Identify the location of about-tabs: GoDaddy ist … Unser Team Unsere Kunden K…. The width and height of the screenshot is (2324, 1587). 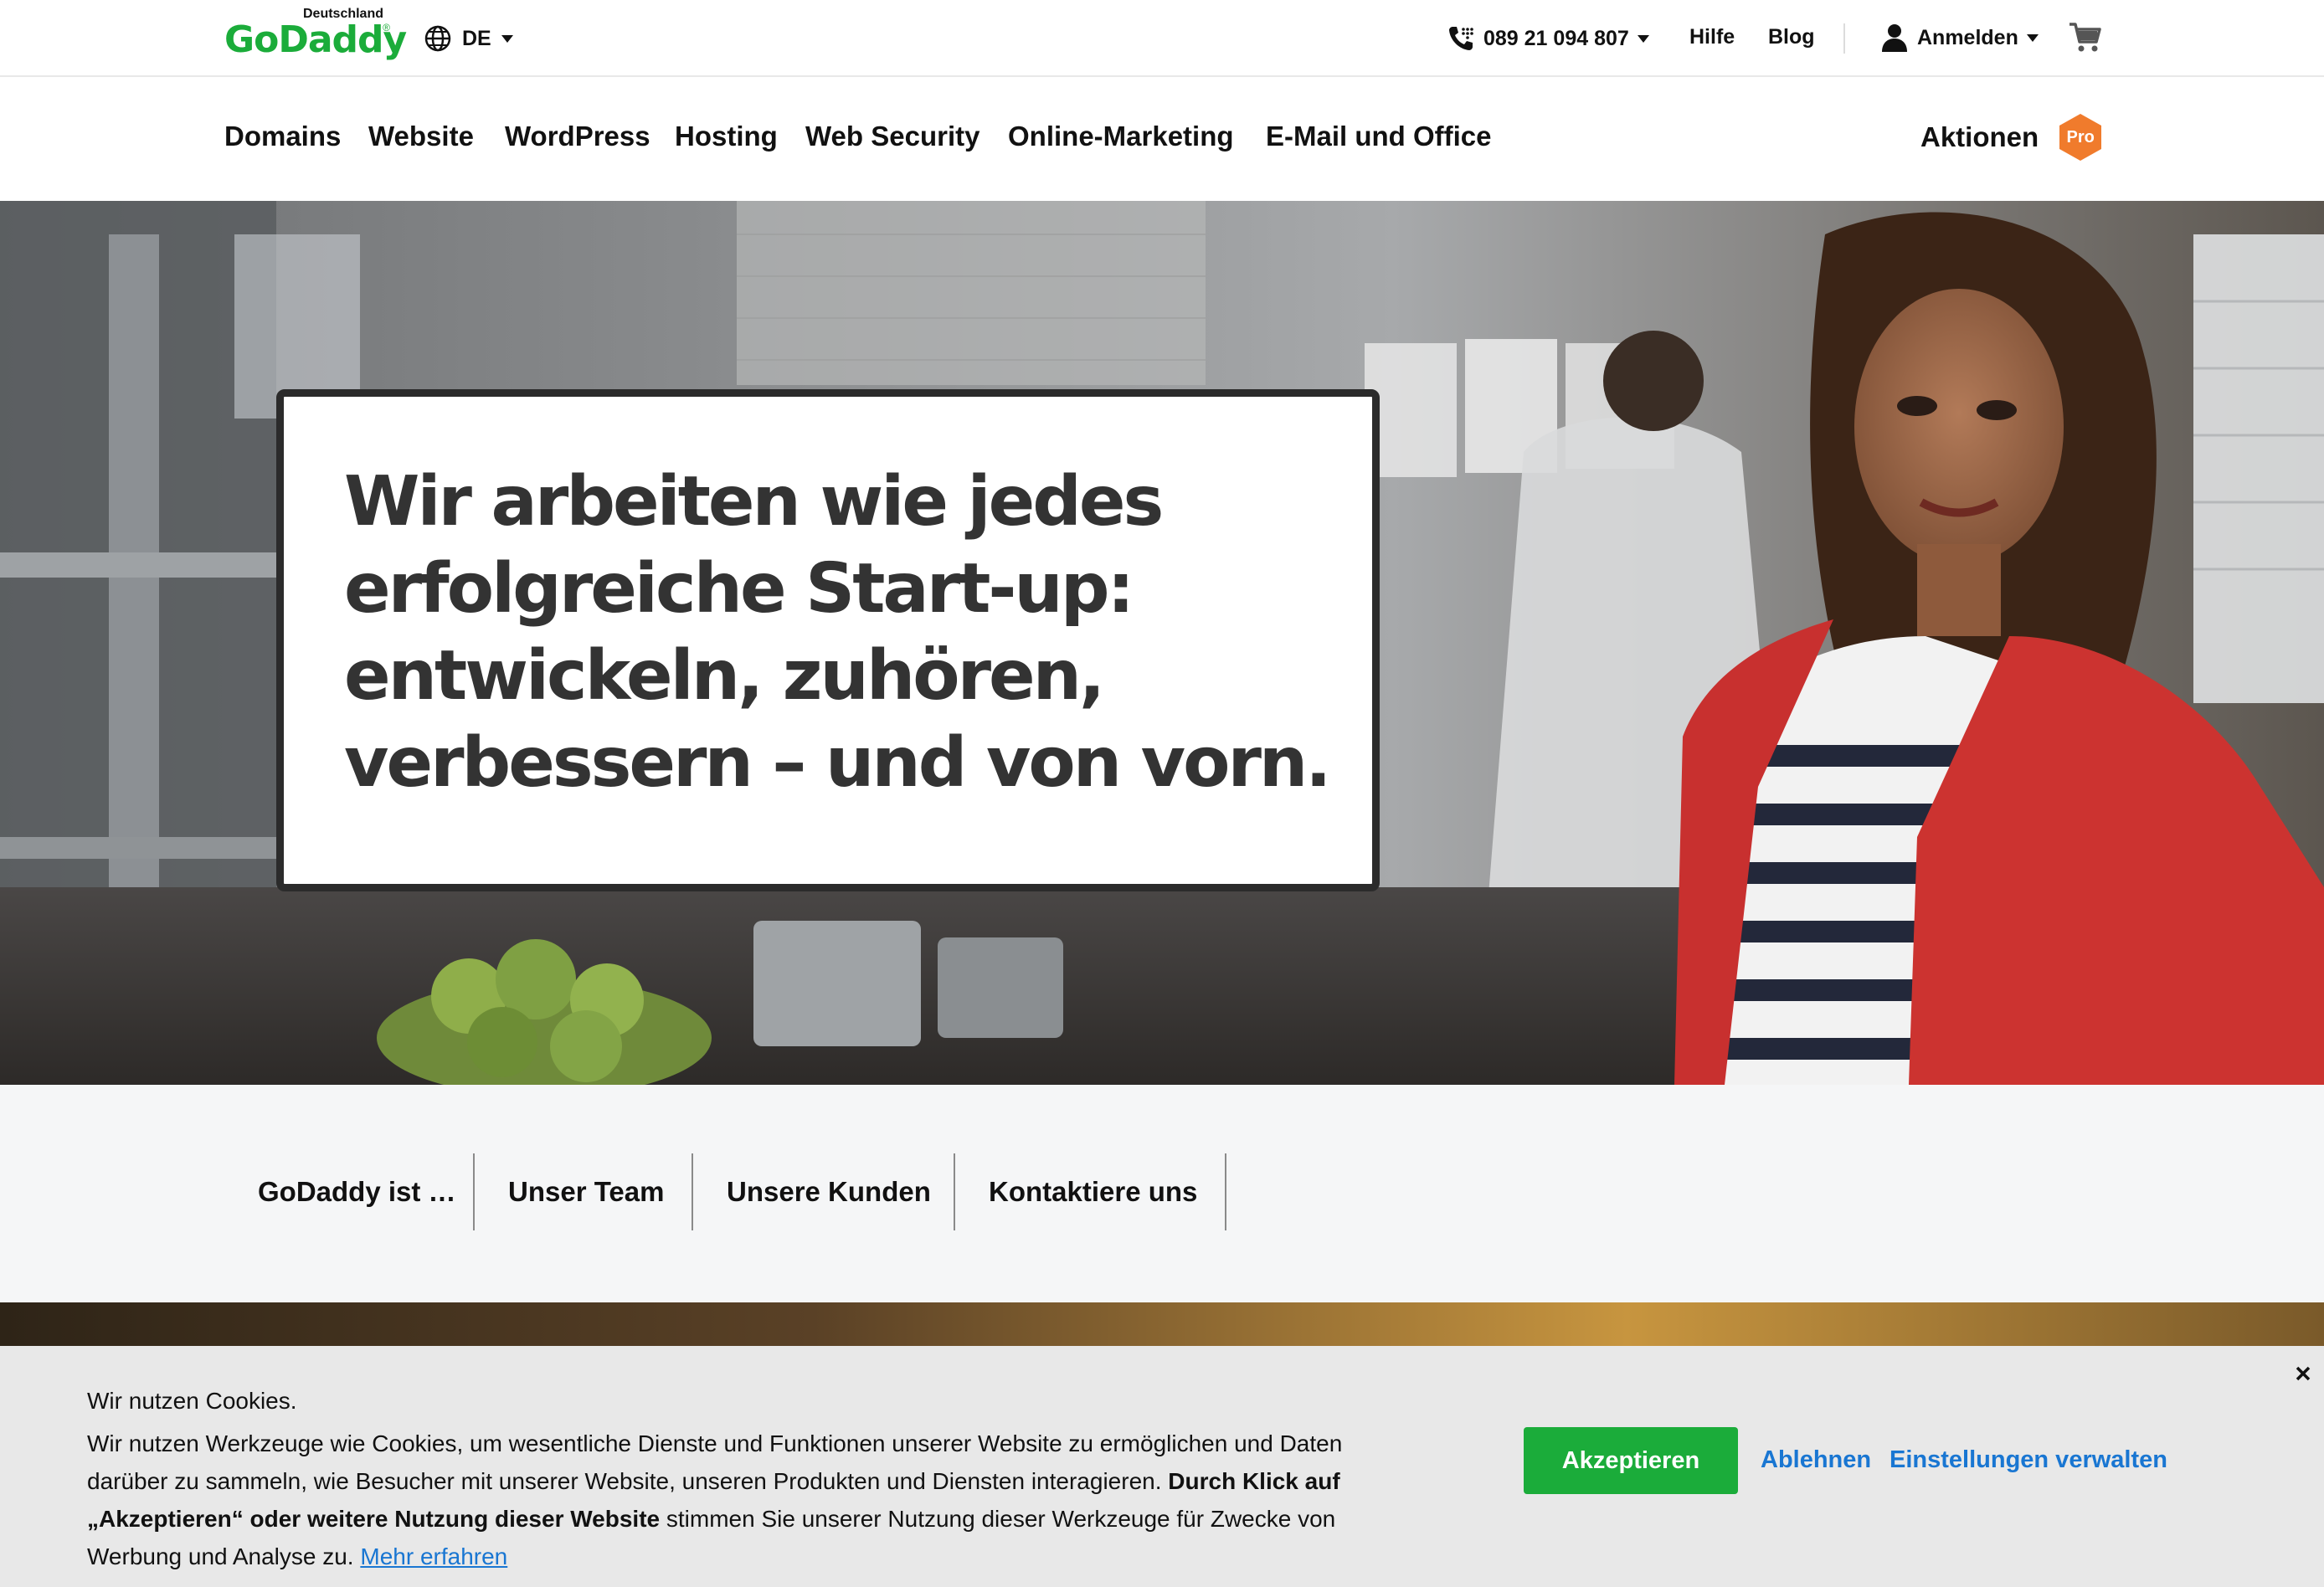
(1162, 1193).